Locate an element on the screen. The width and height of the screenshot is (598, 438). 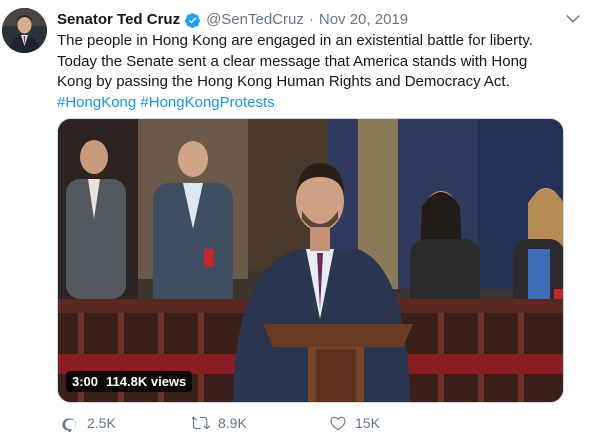
retweet-count: 8.9K is located at coordinates (232, 423).